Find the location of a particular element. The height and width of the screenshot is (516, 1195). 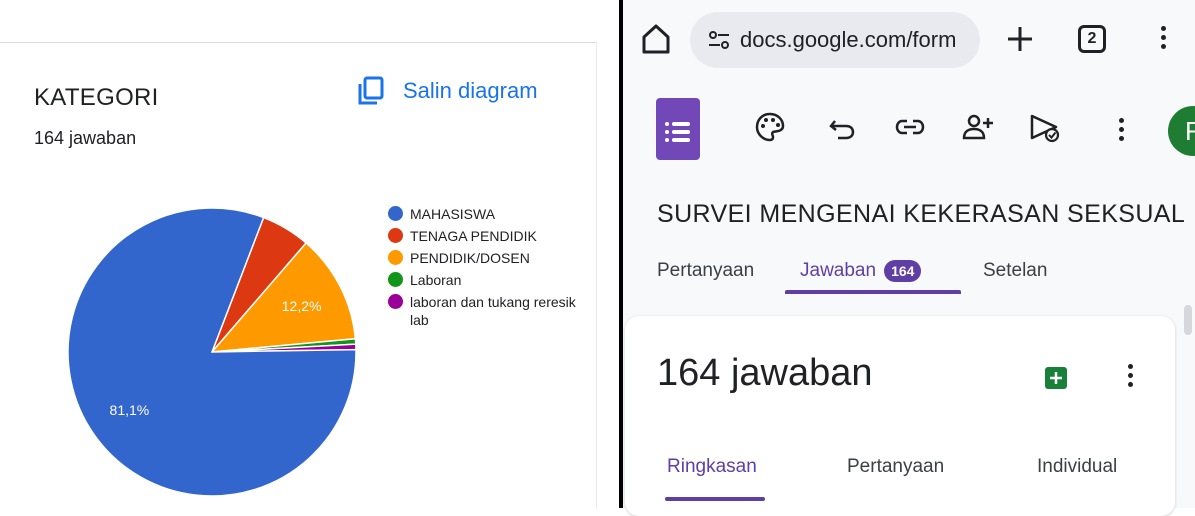

google-forms-logo-icon is located at coordinates (678, 129).